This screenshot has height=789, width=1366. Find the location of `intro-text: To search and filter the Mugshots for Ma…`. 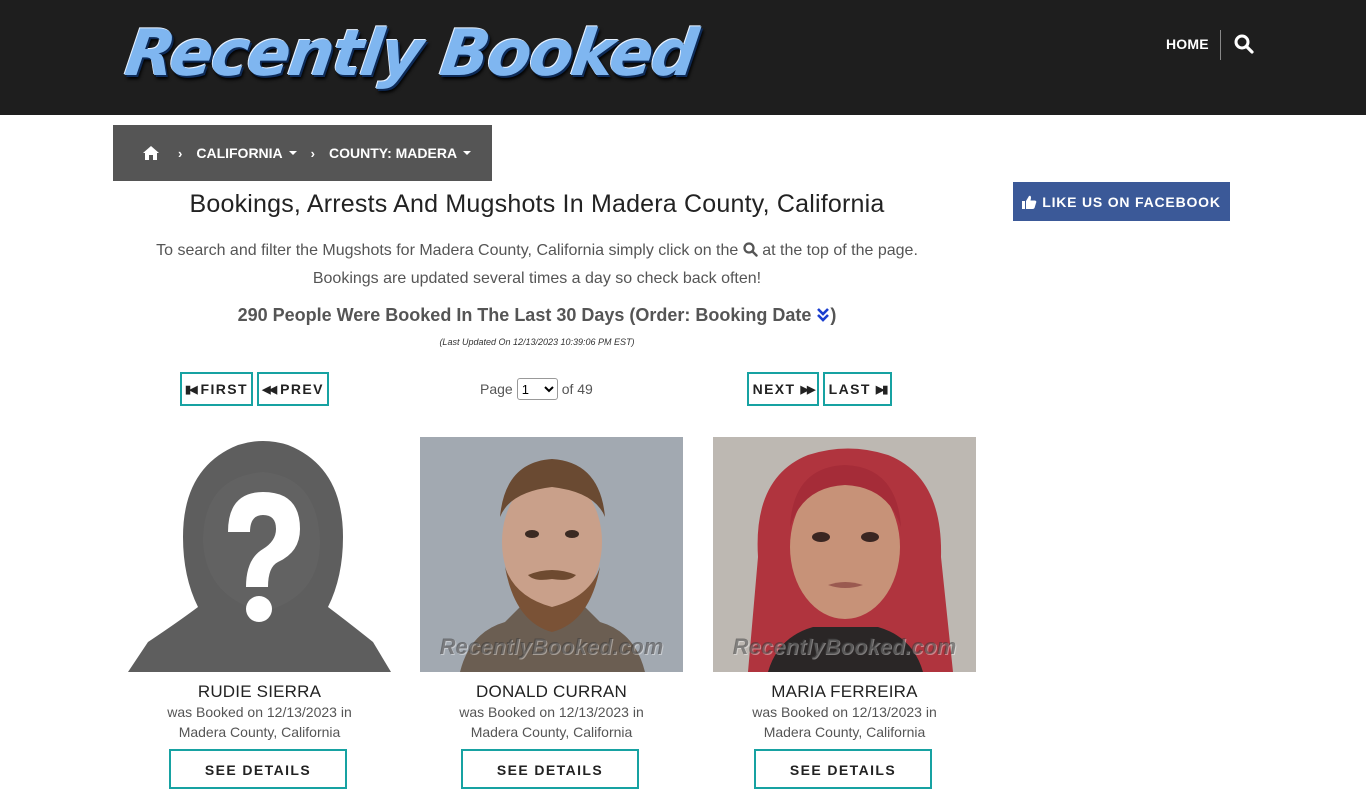

intro-text: To search and filter the Mugshots for Ma… is located at coordinates (537, 265).